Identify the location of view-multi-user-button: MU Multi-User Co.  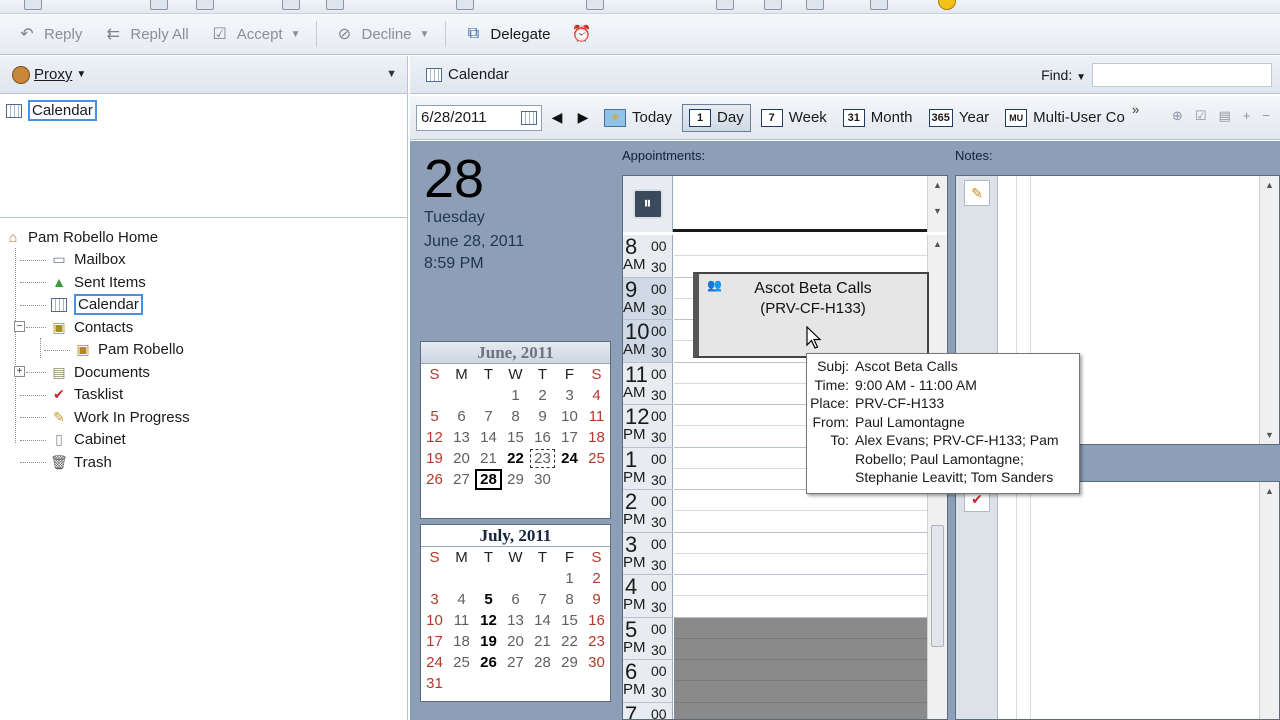
(1064, 118).